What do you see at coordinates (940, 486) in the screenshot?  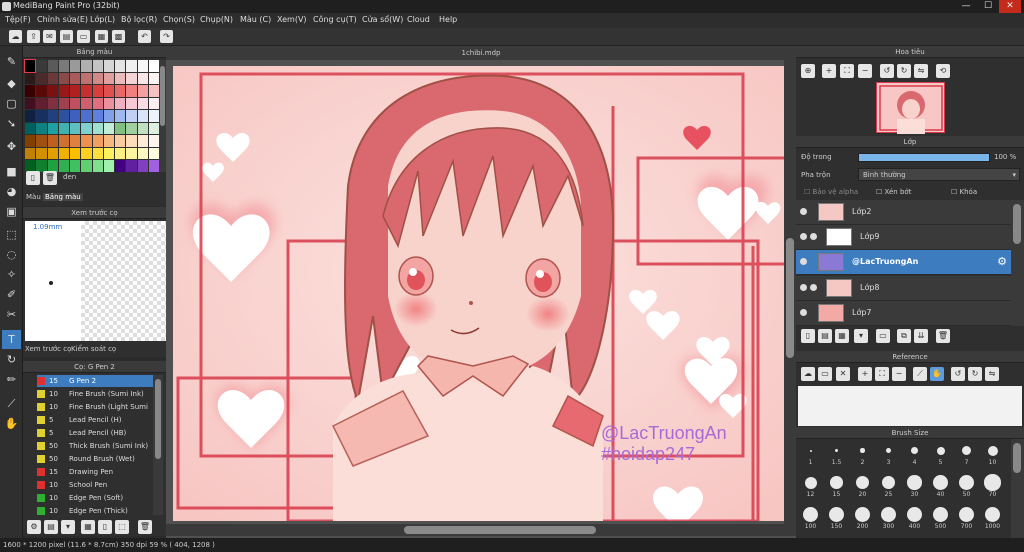 I see `brush-size-option: 40` at bounding box center [940, 486].